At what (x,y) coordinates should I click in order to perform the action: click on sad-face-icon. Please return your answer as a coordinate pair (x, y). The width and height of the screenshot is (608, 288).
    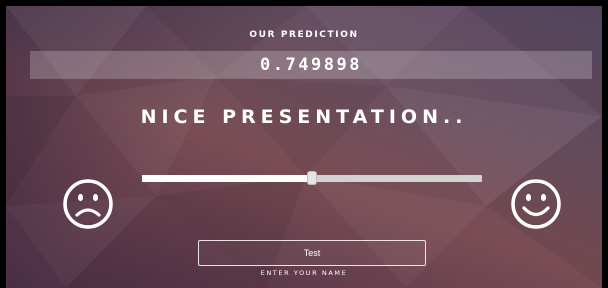
    Looking at the image, I should click on (88, 204).